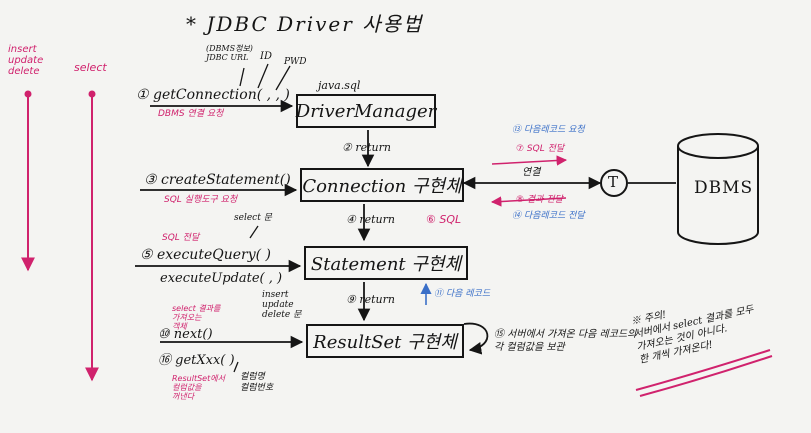  I want to click on resultset-label: ResultSet 구현체, so click(385, 342).